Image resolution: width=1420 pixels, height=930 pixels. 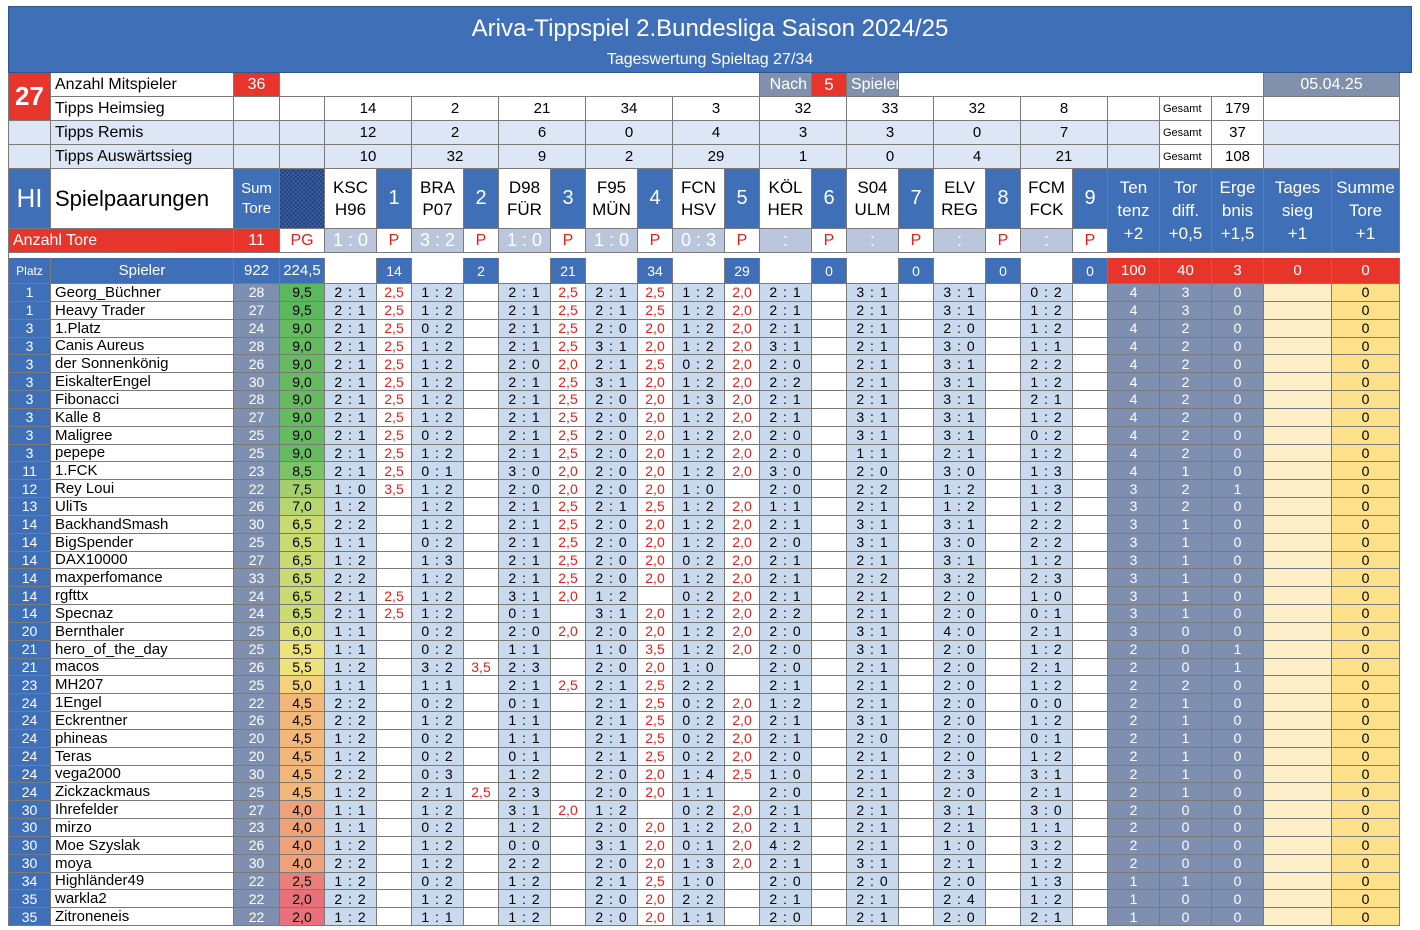 I want to click on tip-count: 3, so click(x=890, y=133).